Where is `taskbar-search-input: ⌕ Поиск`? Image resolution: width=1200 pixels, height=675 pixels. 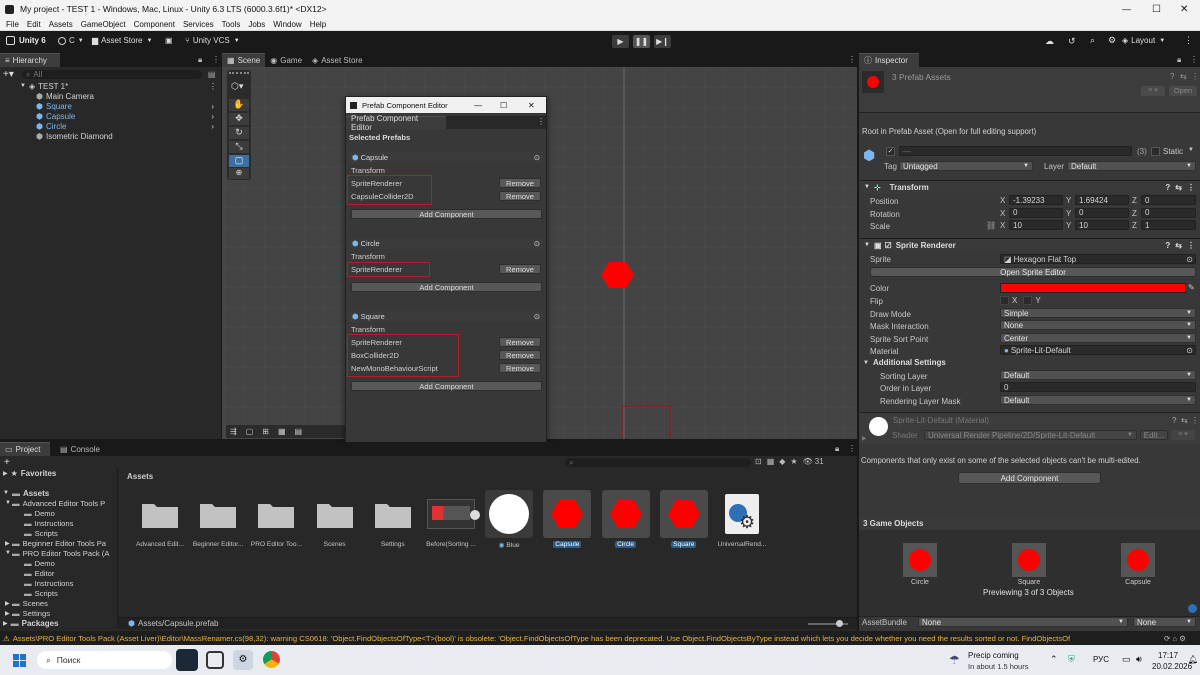 taskbar-search-input: ⌕ Поиск is located at coordinates (104, 660).